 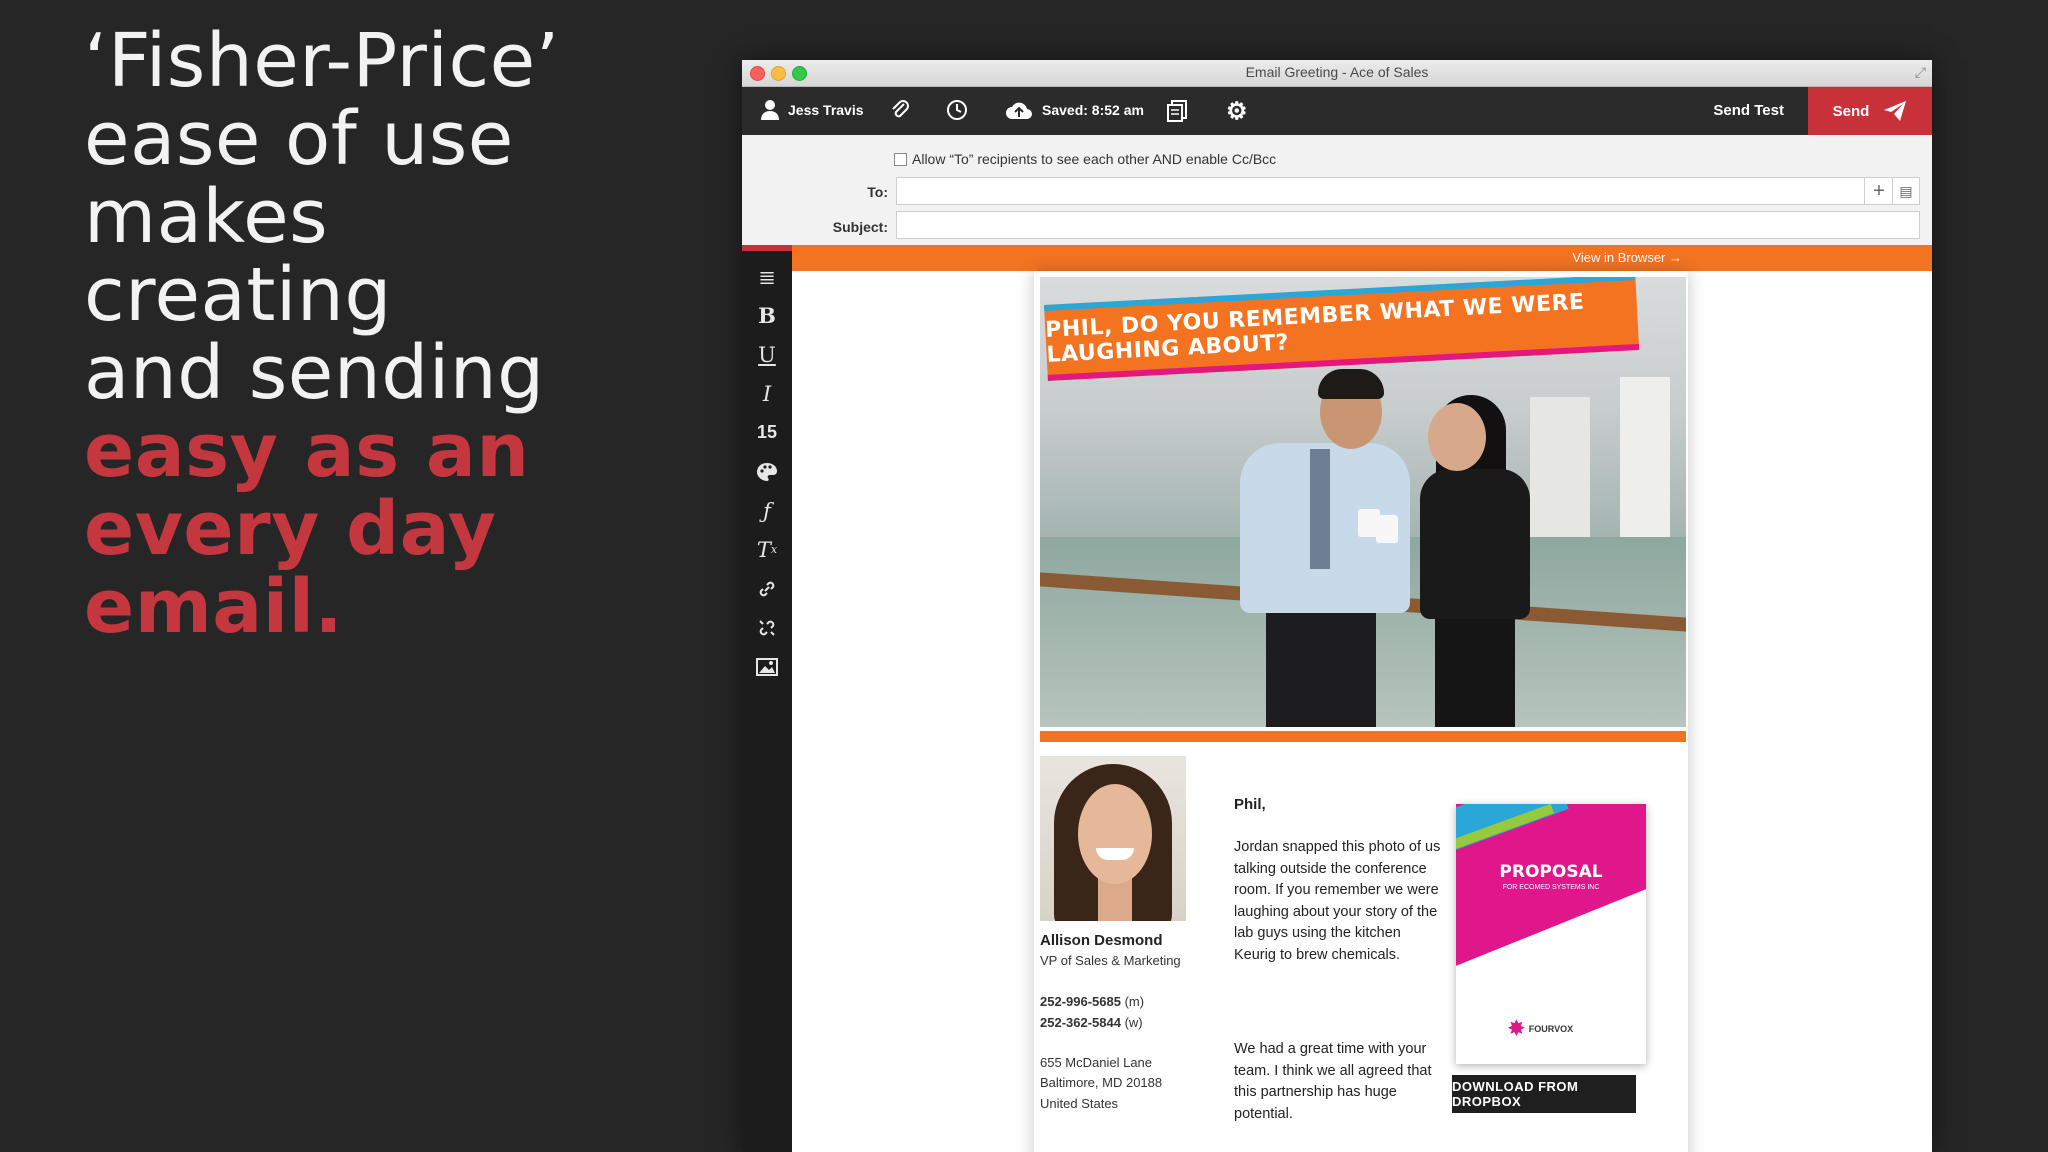 I want to click on gear-icon: ⚙, so click(x=1237, y=111).